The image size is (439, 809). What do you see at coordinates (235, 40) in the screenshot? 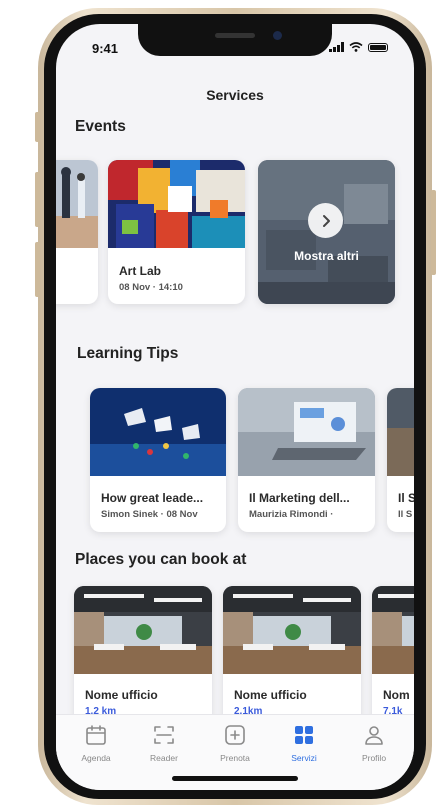
I see `notch` at bounding box center [235, 40].